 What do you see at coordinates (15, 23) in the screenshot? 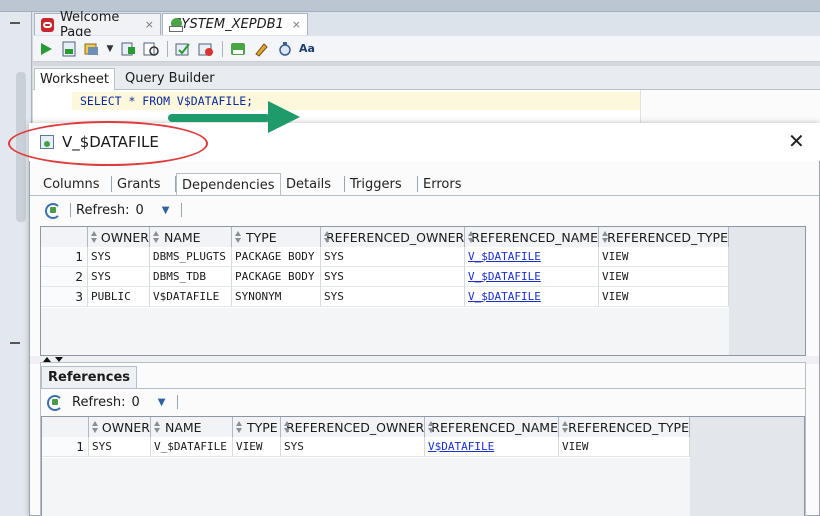
I see `minimize-panel-icon` at bounding box center [15, 23].